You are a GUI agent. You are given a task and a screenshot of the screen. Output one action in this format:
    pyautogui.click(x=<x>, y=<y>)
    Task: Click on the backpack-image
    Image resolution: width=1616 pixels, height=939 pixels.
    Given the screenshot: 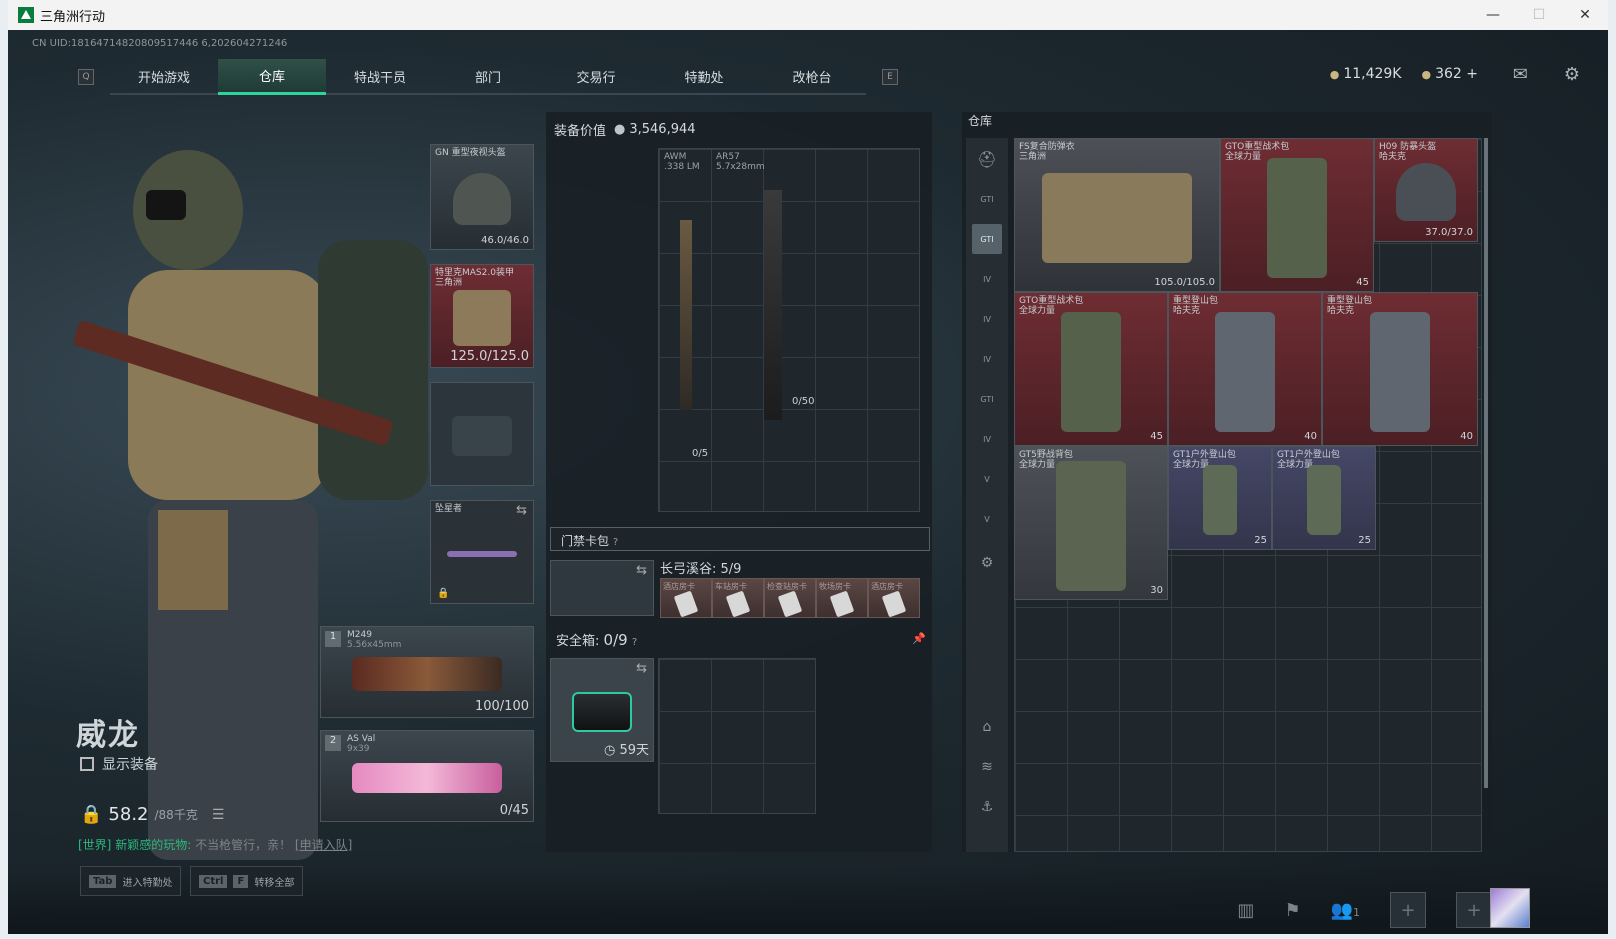 What is the action you would take?
    pyautogui.click(x=1400, y=372)
    